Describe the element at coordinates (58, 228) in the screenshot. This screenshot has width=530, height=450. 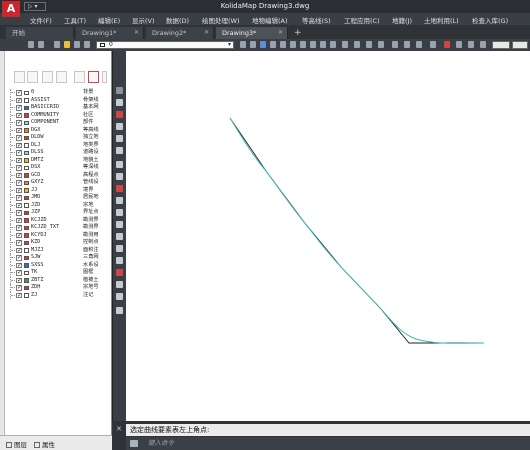
I see `layer-row: KCJZD_TXT 勘测界` at that location.